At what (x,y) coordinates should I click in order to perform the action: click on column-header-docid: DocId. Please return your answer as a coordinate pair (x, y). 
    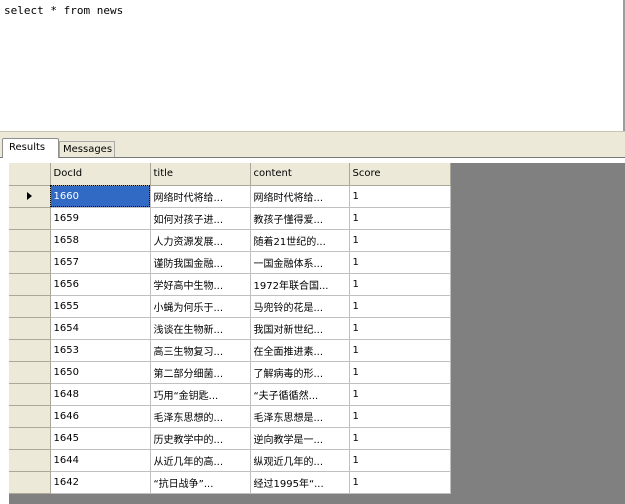
    Looking at the image, I should click on (100, 174).